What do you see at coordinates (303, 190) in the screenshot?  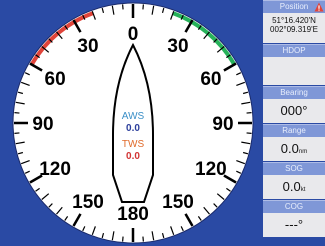 I see `sog-unit: kt` at bounding box center [303, 190].